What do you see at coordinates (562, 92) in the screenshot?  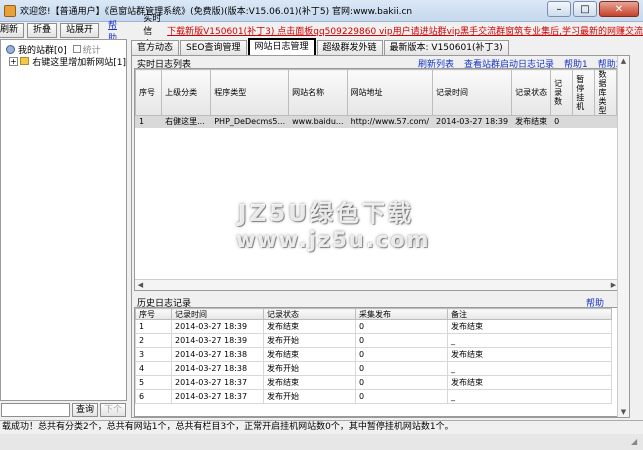 I see `column-header: 记录数` at bounding box center [562, 92].